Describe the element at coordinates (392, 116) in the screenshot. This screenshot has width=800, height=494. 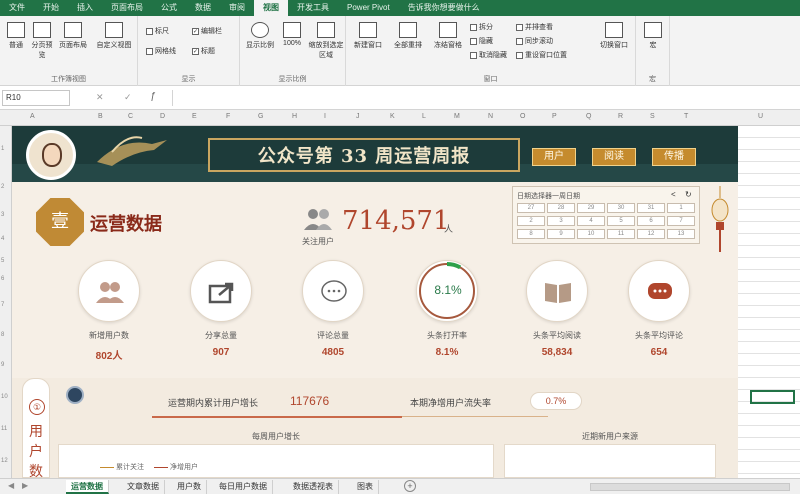
I see `column-header: K` at that location.